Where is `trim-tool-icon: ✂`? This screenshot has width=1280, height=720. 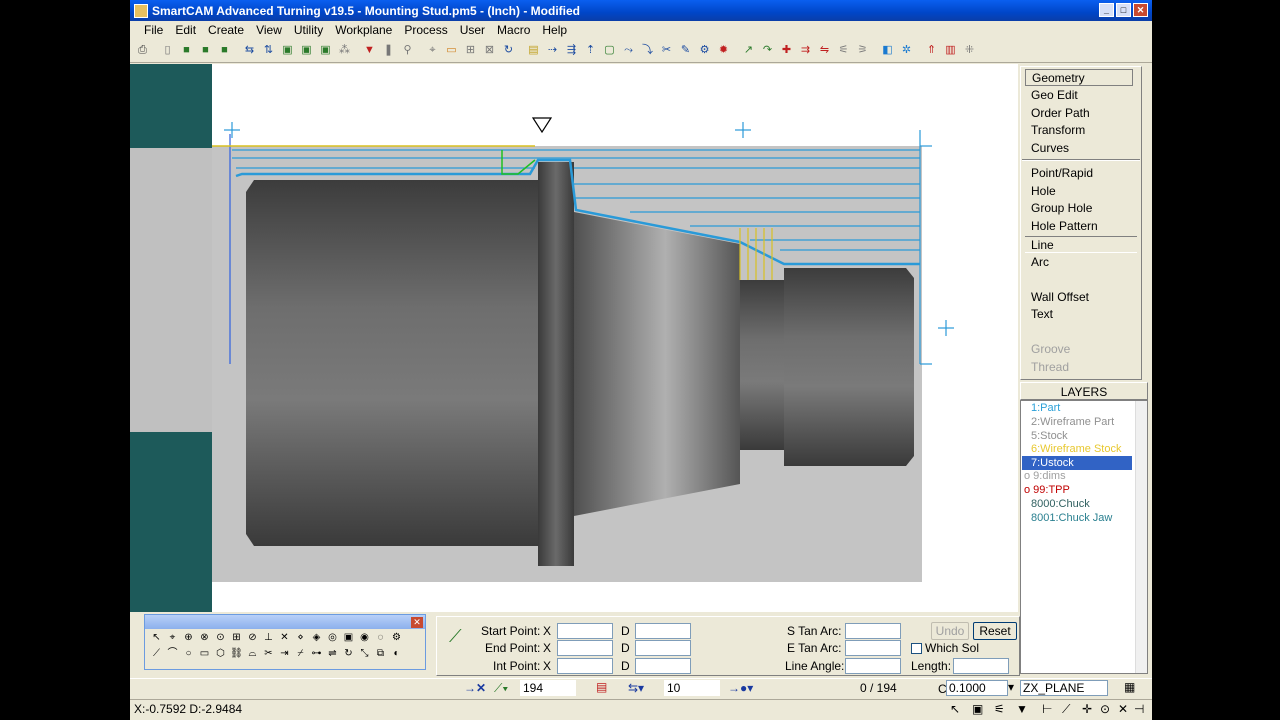 trim-tool-icon: ✂ is located at coordinates (268, 654).